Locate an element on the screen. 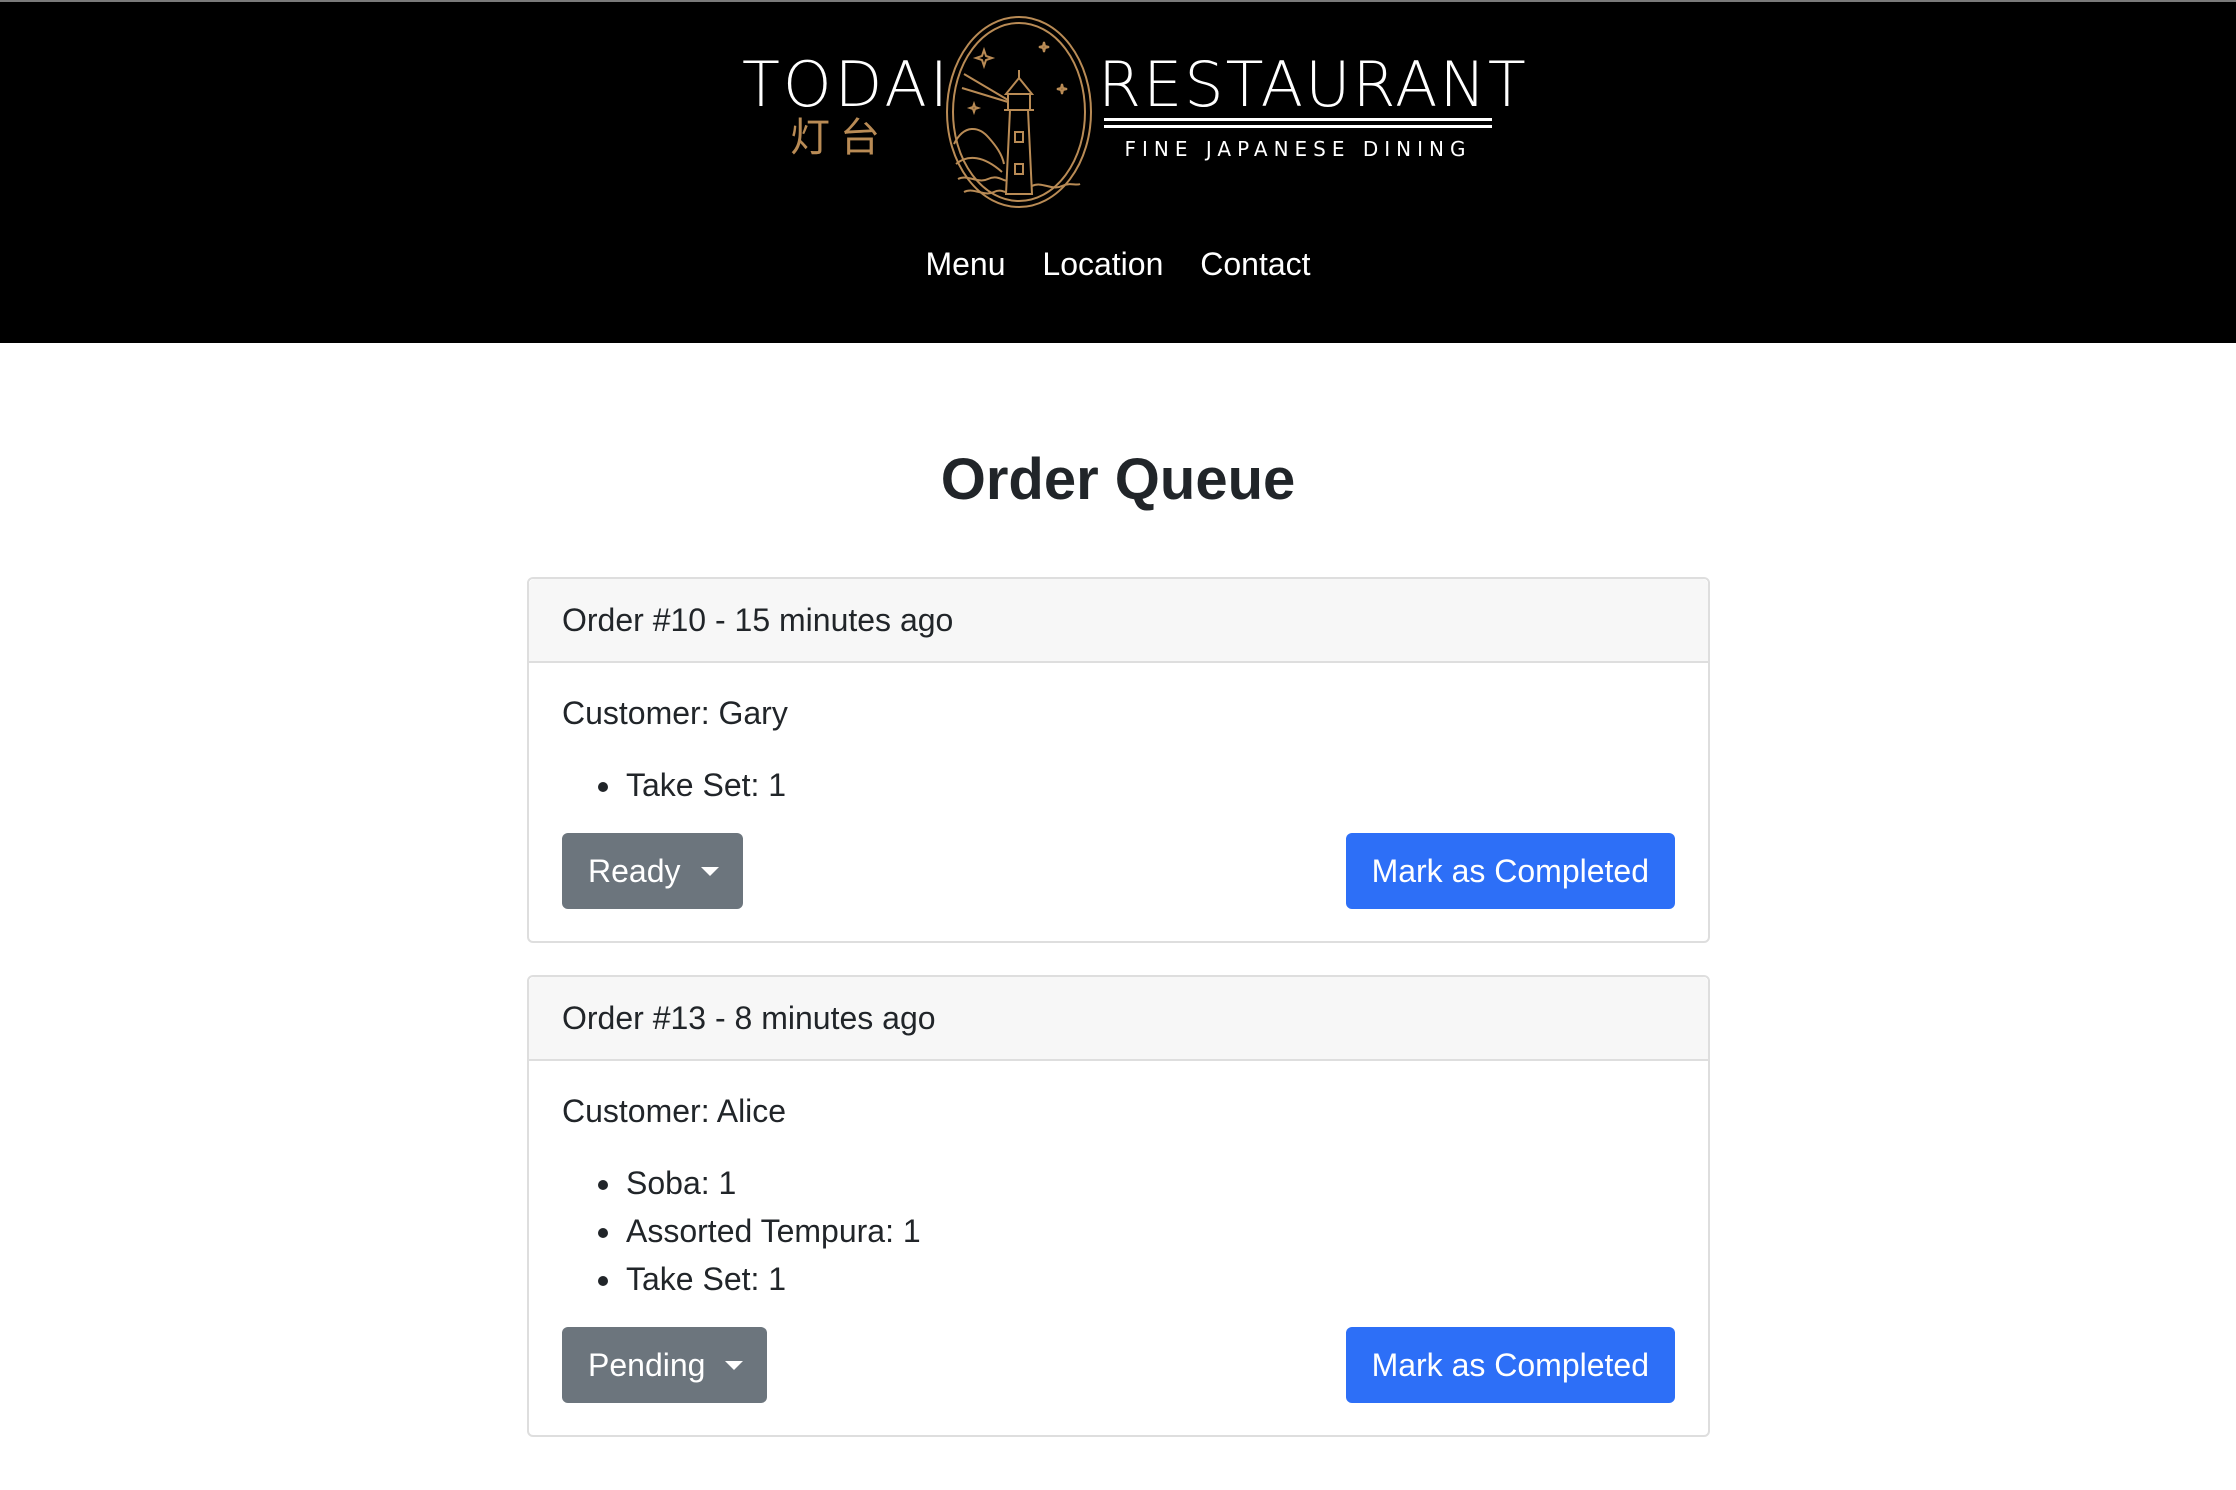  order-item: Assorted Tempura: 1 is located at coordinates (1118, 1231).